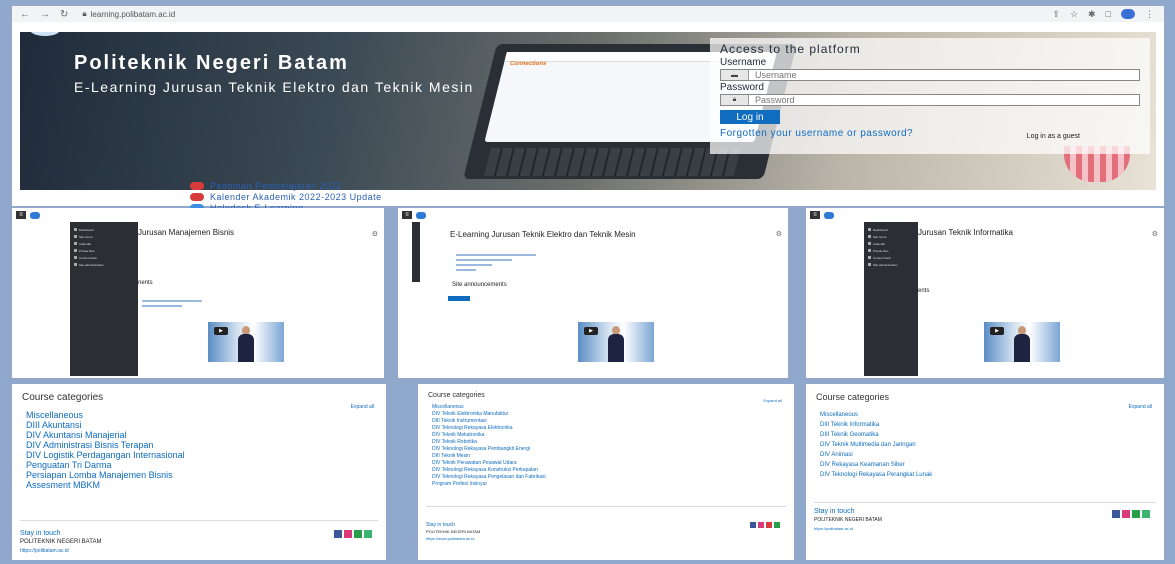 The width and height of the screenshot is (1175, 564). What do you see at coordinates (25, 14) in the screenshot?
I see `back-icon: ←` at bounding box center [25, 14].